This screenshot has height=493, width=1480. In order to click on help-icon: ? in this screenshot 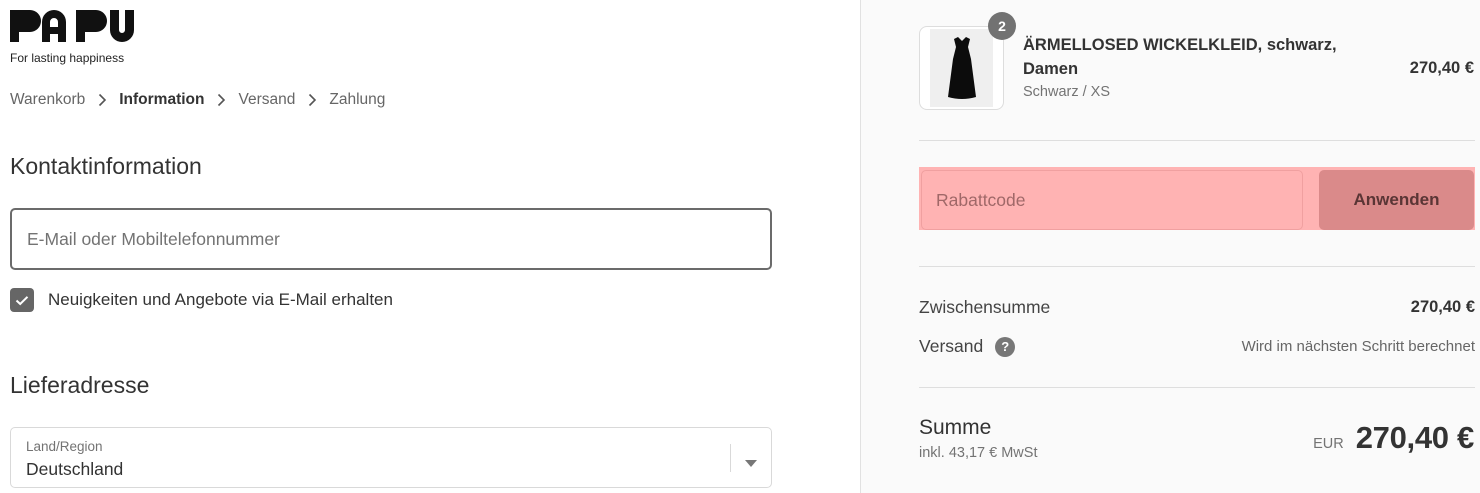, I will do `click(1005, 346)`.